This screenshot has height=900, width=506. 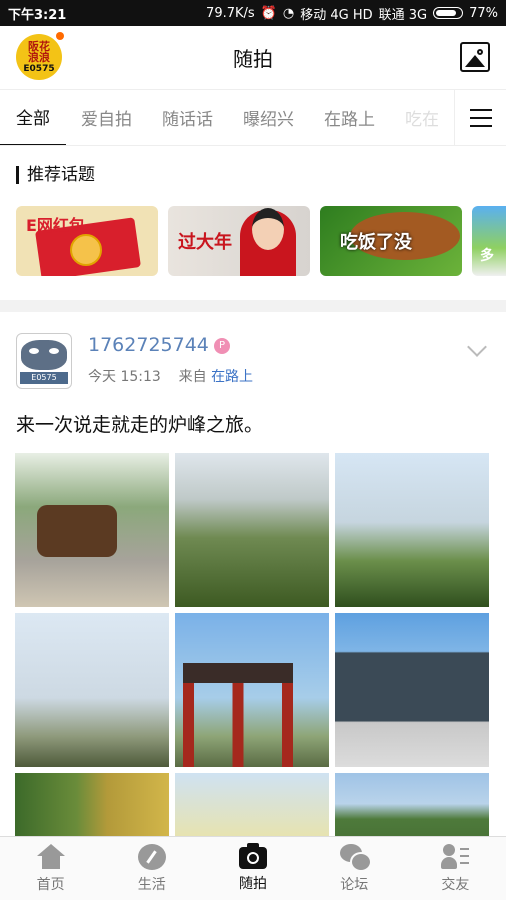 I want to click on category-tabs: 全部 爱自拍 随话话 曝绍兴 在路上 吃在, so click(x=253, y=118).